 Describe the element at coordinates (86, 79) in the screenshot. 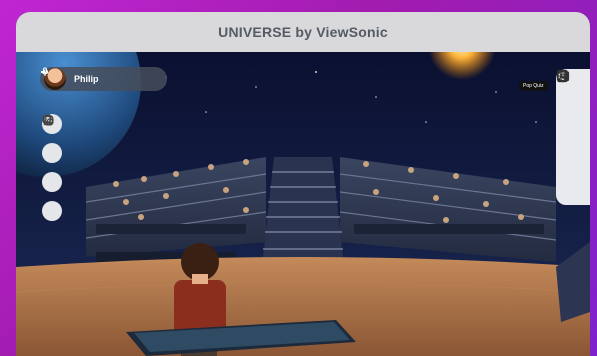

I see `user-name: Philip` at that location.